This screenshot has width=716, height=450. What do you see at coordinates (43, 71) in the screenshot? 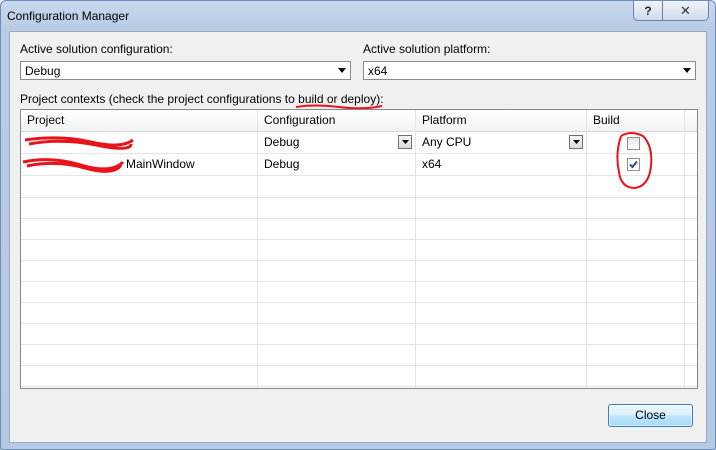
I see `active-config-value: Debug` at bounding box center [43, 71].